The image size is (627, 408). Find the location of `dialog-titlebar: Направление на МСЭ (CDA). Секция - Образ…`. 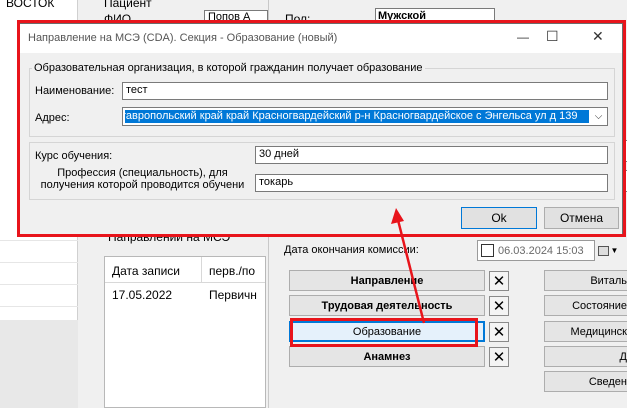

dialog-titlebar: Направление на МСЭ (CDA). Секция - Образ… is located at coordinates (321, 38).